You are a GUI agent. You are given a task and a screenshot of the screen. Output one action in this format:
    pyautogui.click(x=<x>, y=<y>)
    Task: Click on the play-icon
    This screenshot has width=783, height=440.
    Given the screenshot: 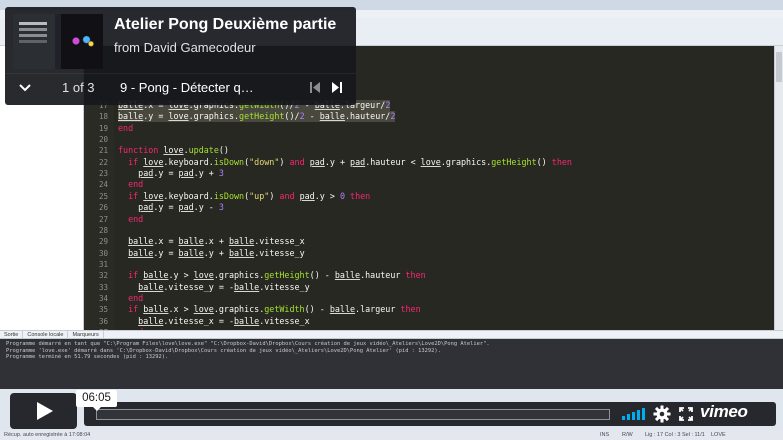 What is the action you would take?
    pyautogui.click(x=45, y=411)
    